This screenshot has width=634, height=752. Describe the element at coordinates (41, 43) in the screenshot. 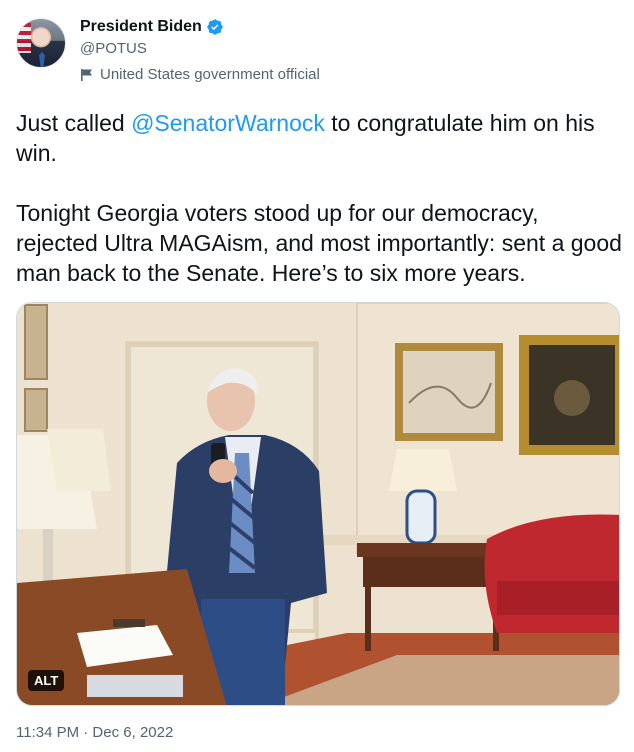

I see `avatar` at that location.